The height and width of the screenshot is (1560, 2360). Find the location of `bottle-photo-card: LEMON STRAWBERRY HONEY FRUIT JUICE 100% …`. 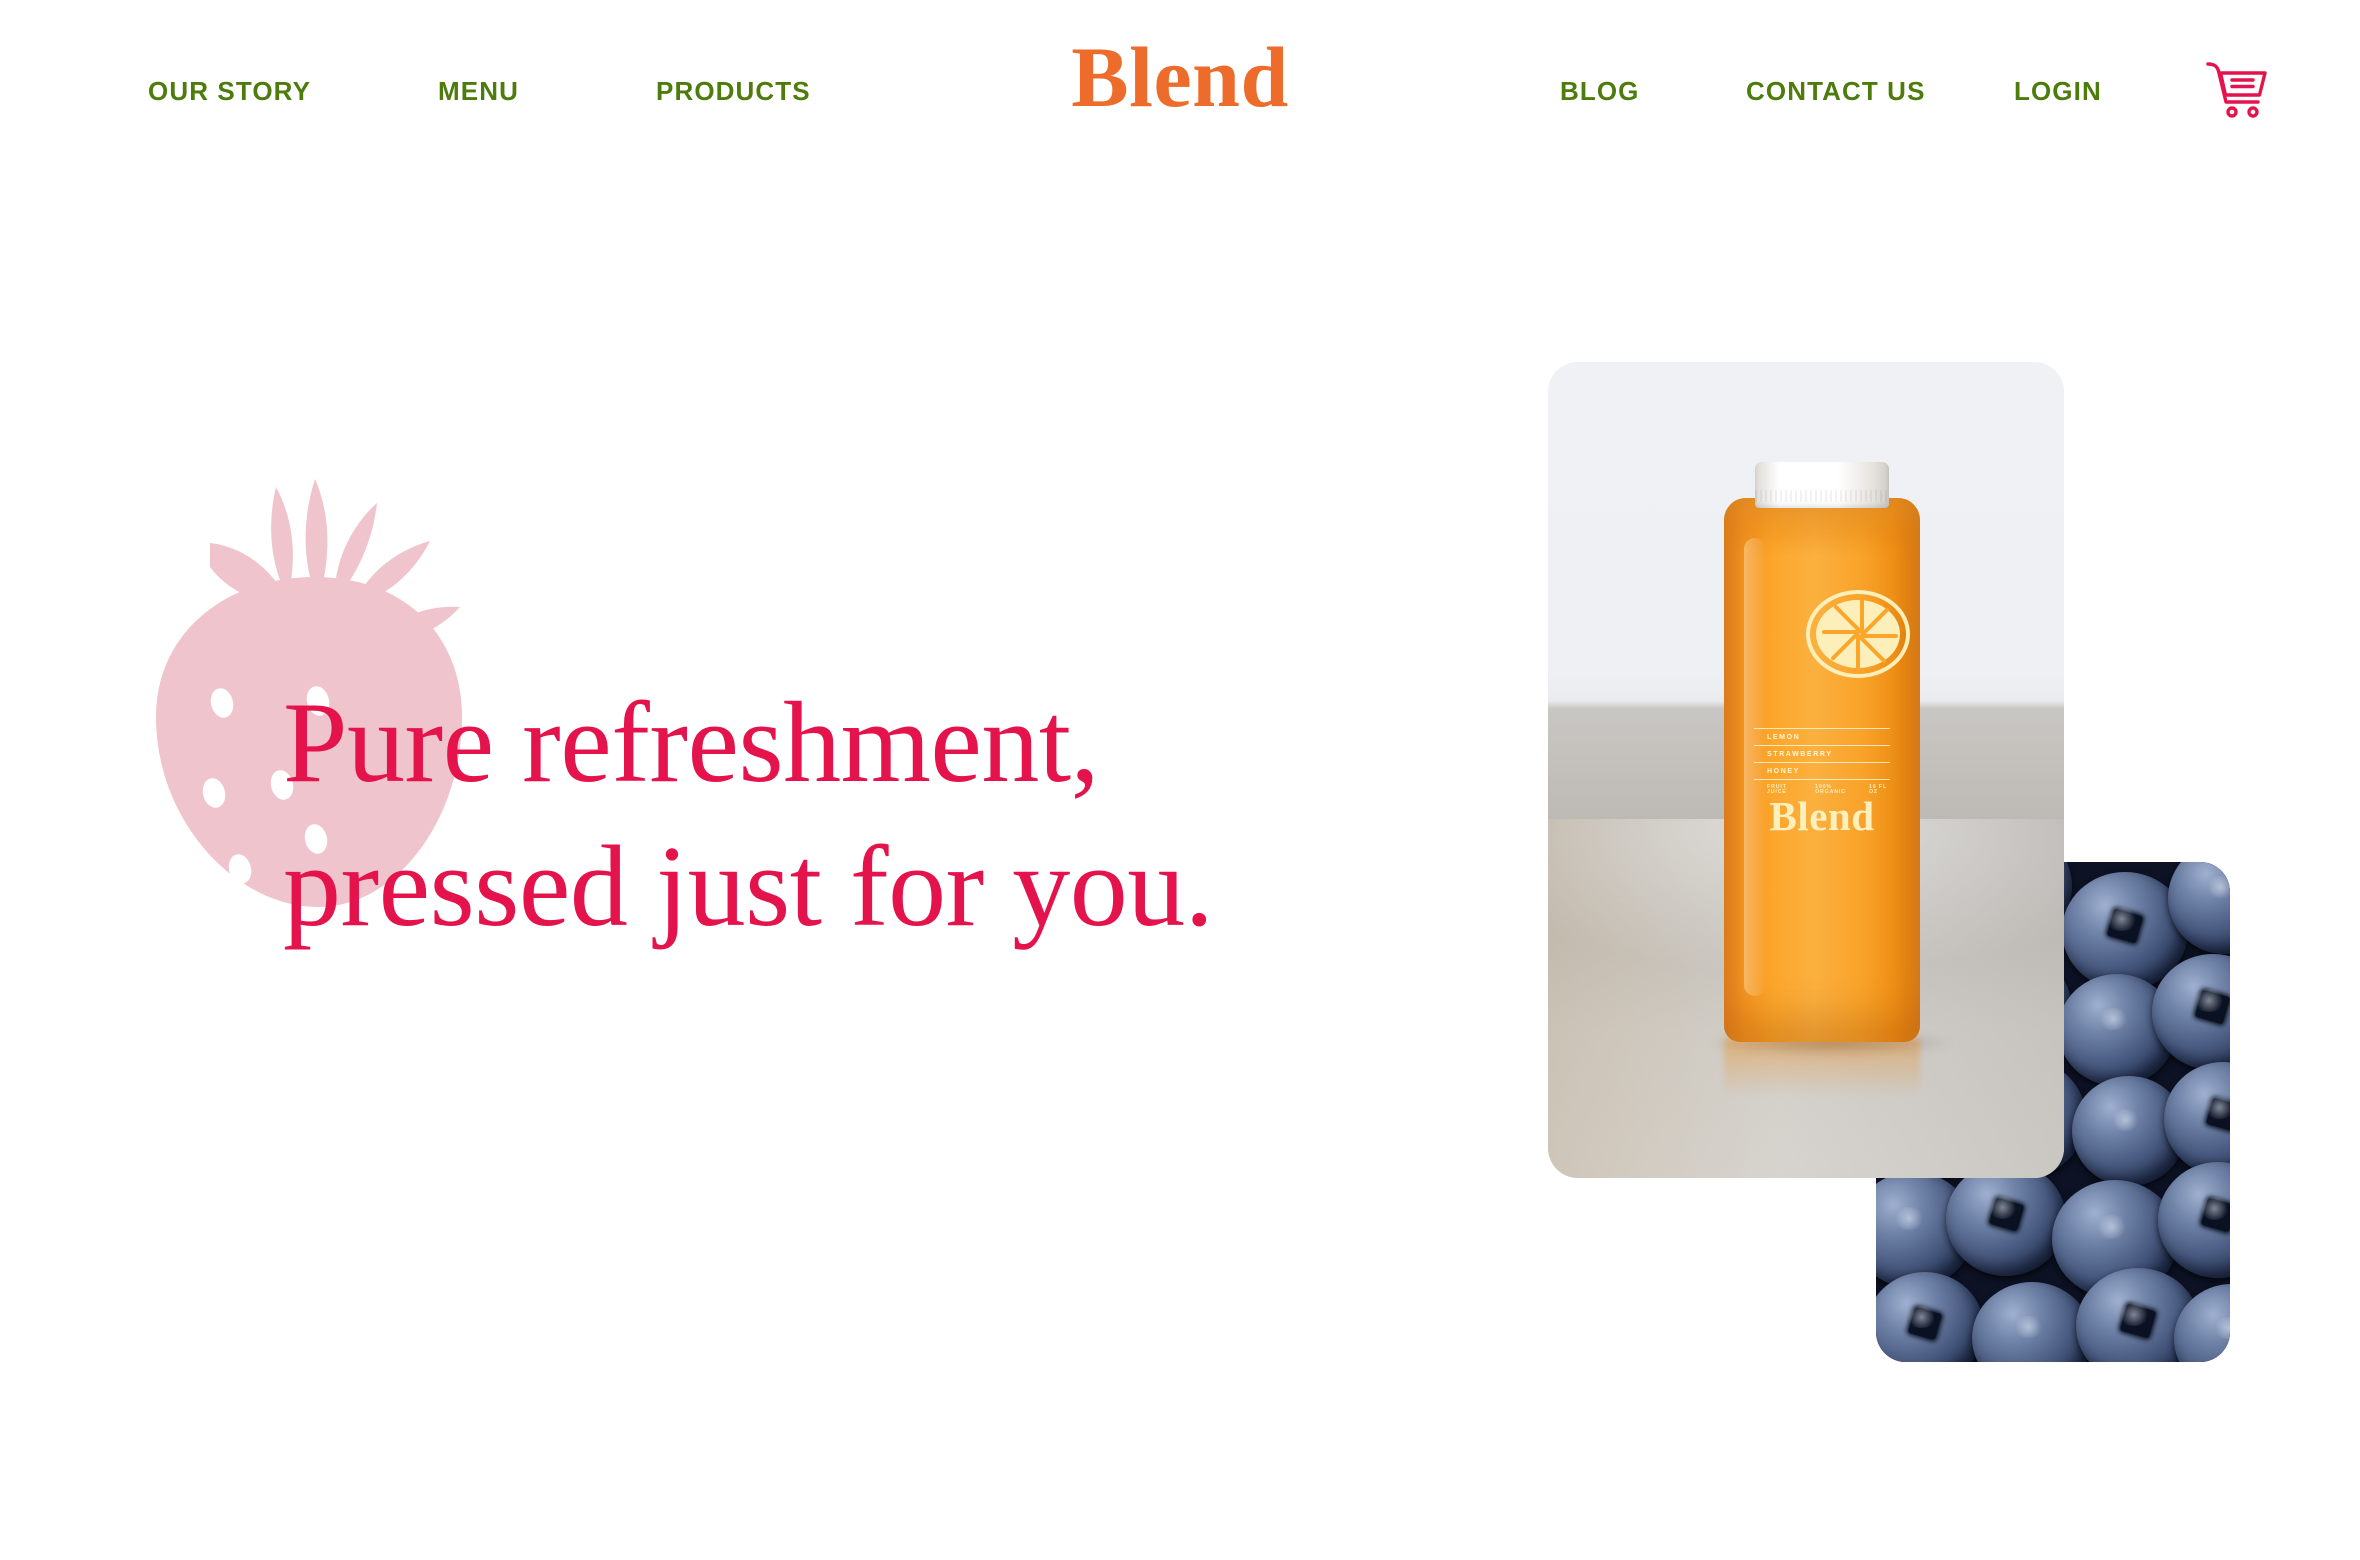

bottle-photo-card: LEMON STRAWBERRY HONEY FRUIT JUICE 100% … is located at coordinates (1806, 770).